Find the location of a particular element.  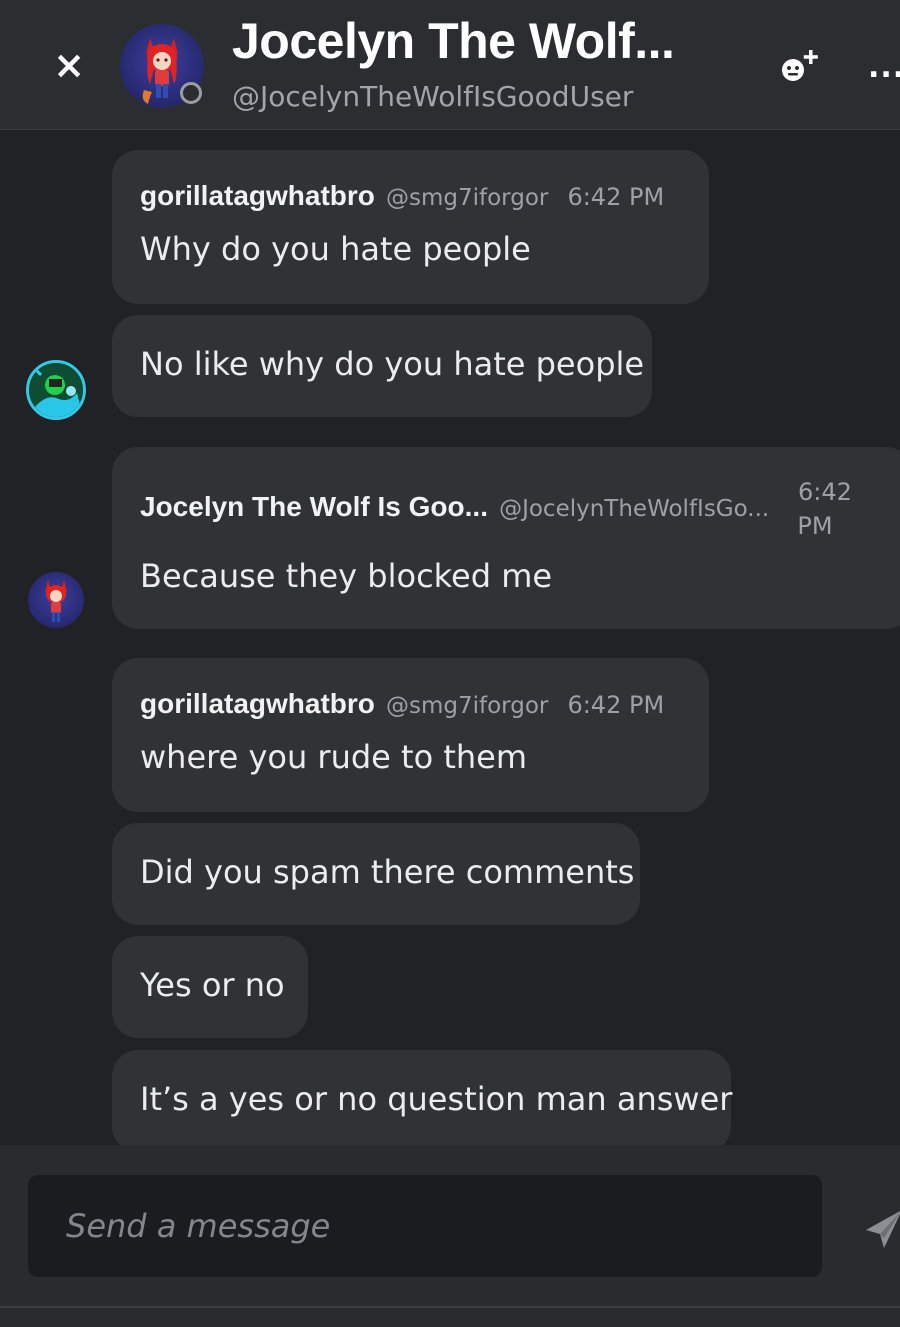

contact-handle: @JocelynTheWolfIsGoodUser is located at coordinates (433, 96).